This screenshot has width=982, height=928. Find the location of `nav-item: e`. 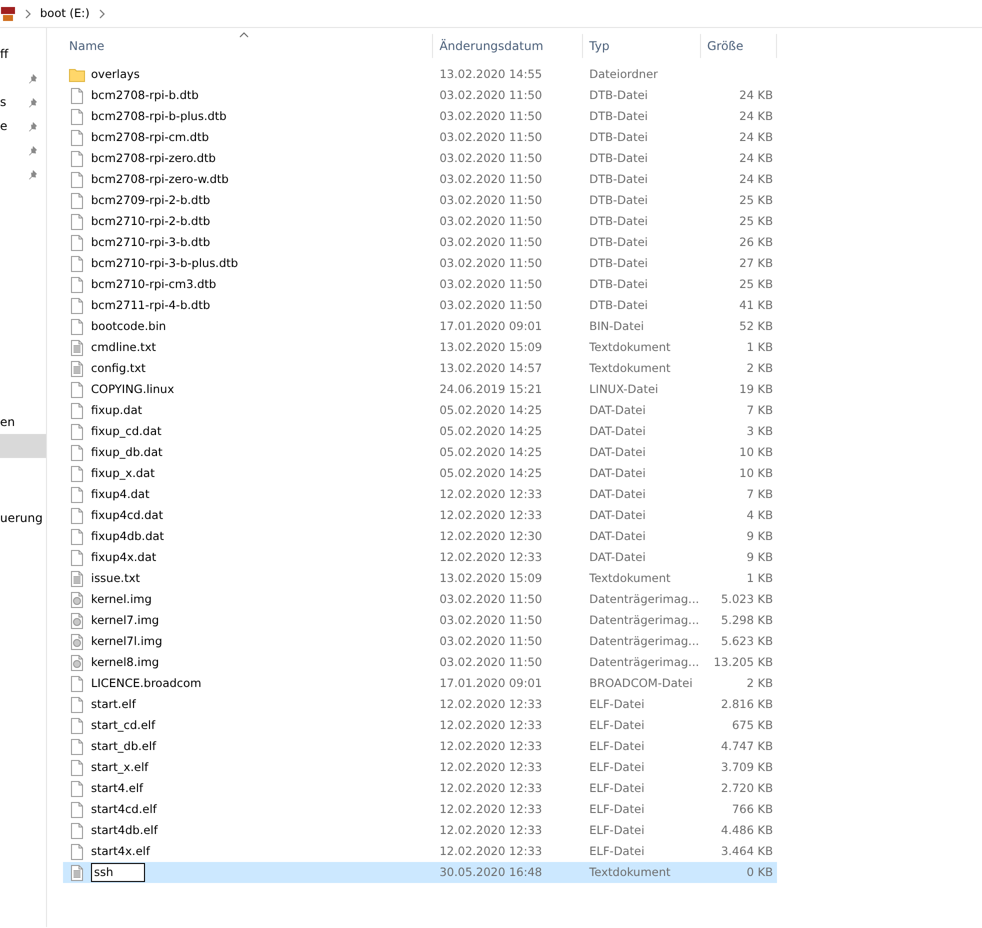

nav-item: e is located at coordinates (23, 126).